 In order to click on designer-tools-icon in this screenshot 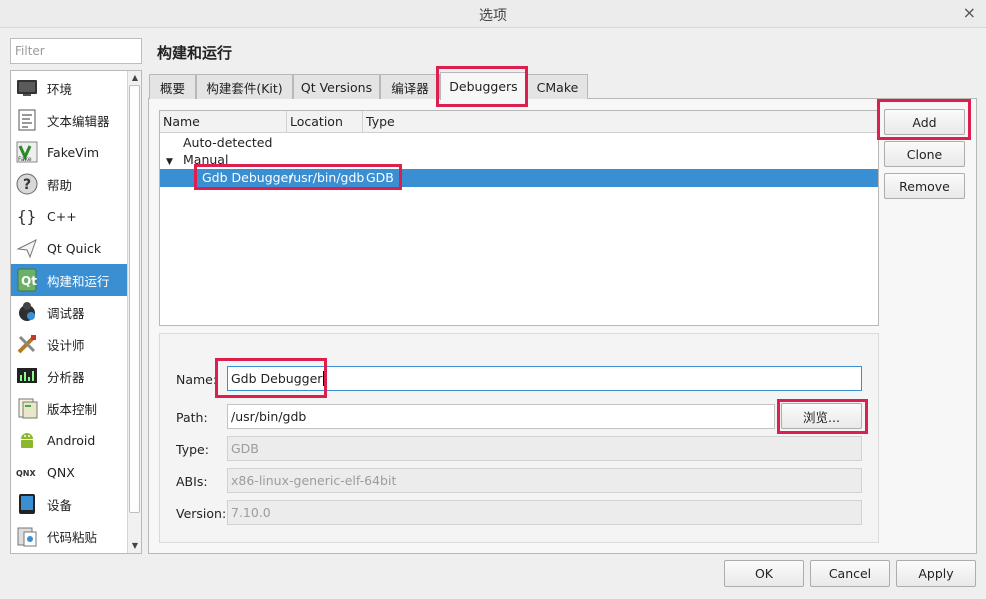, I will do `click(27, 344)`.